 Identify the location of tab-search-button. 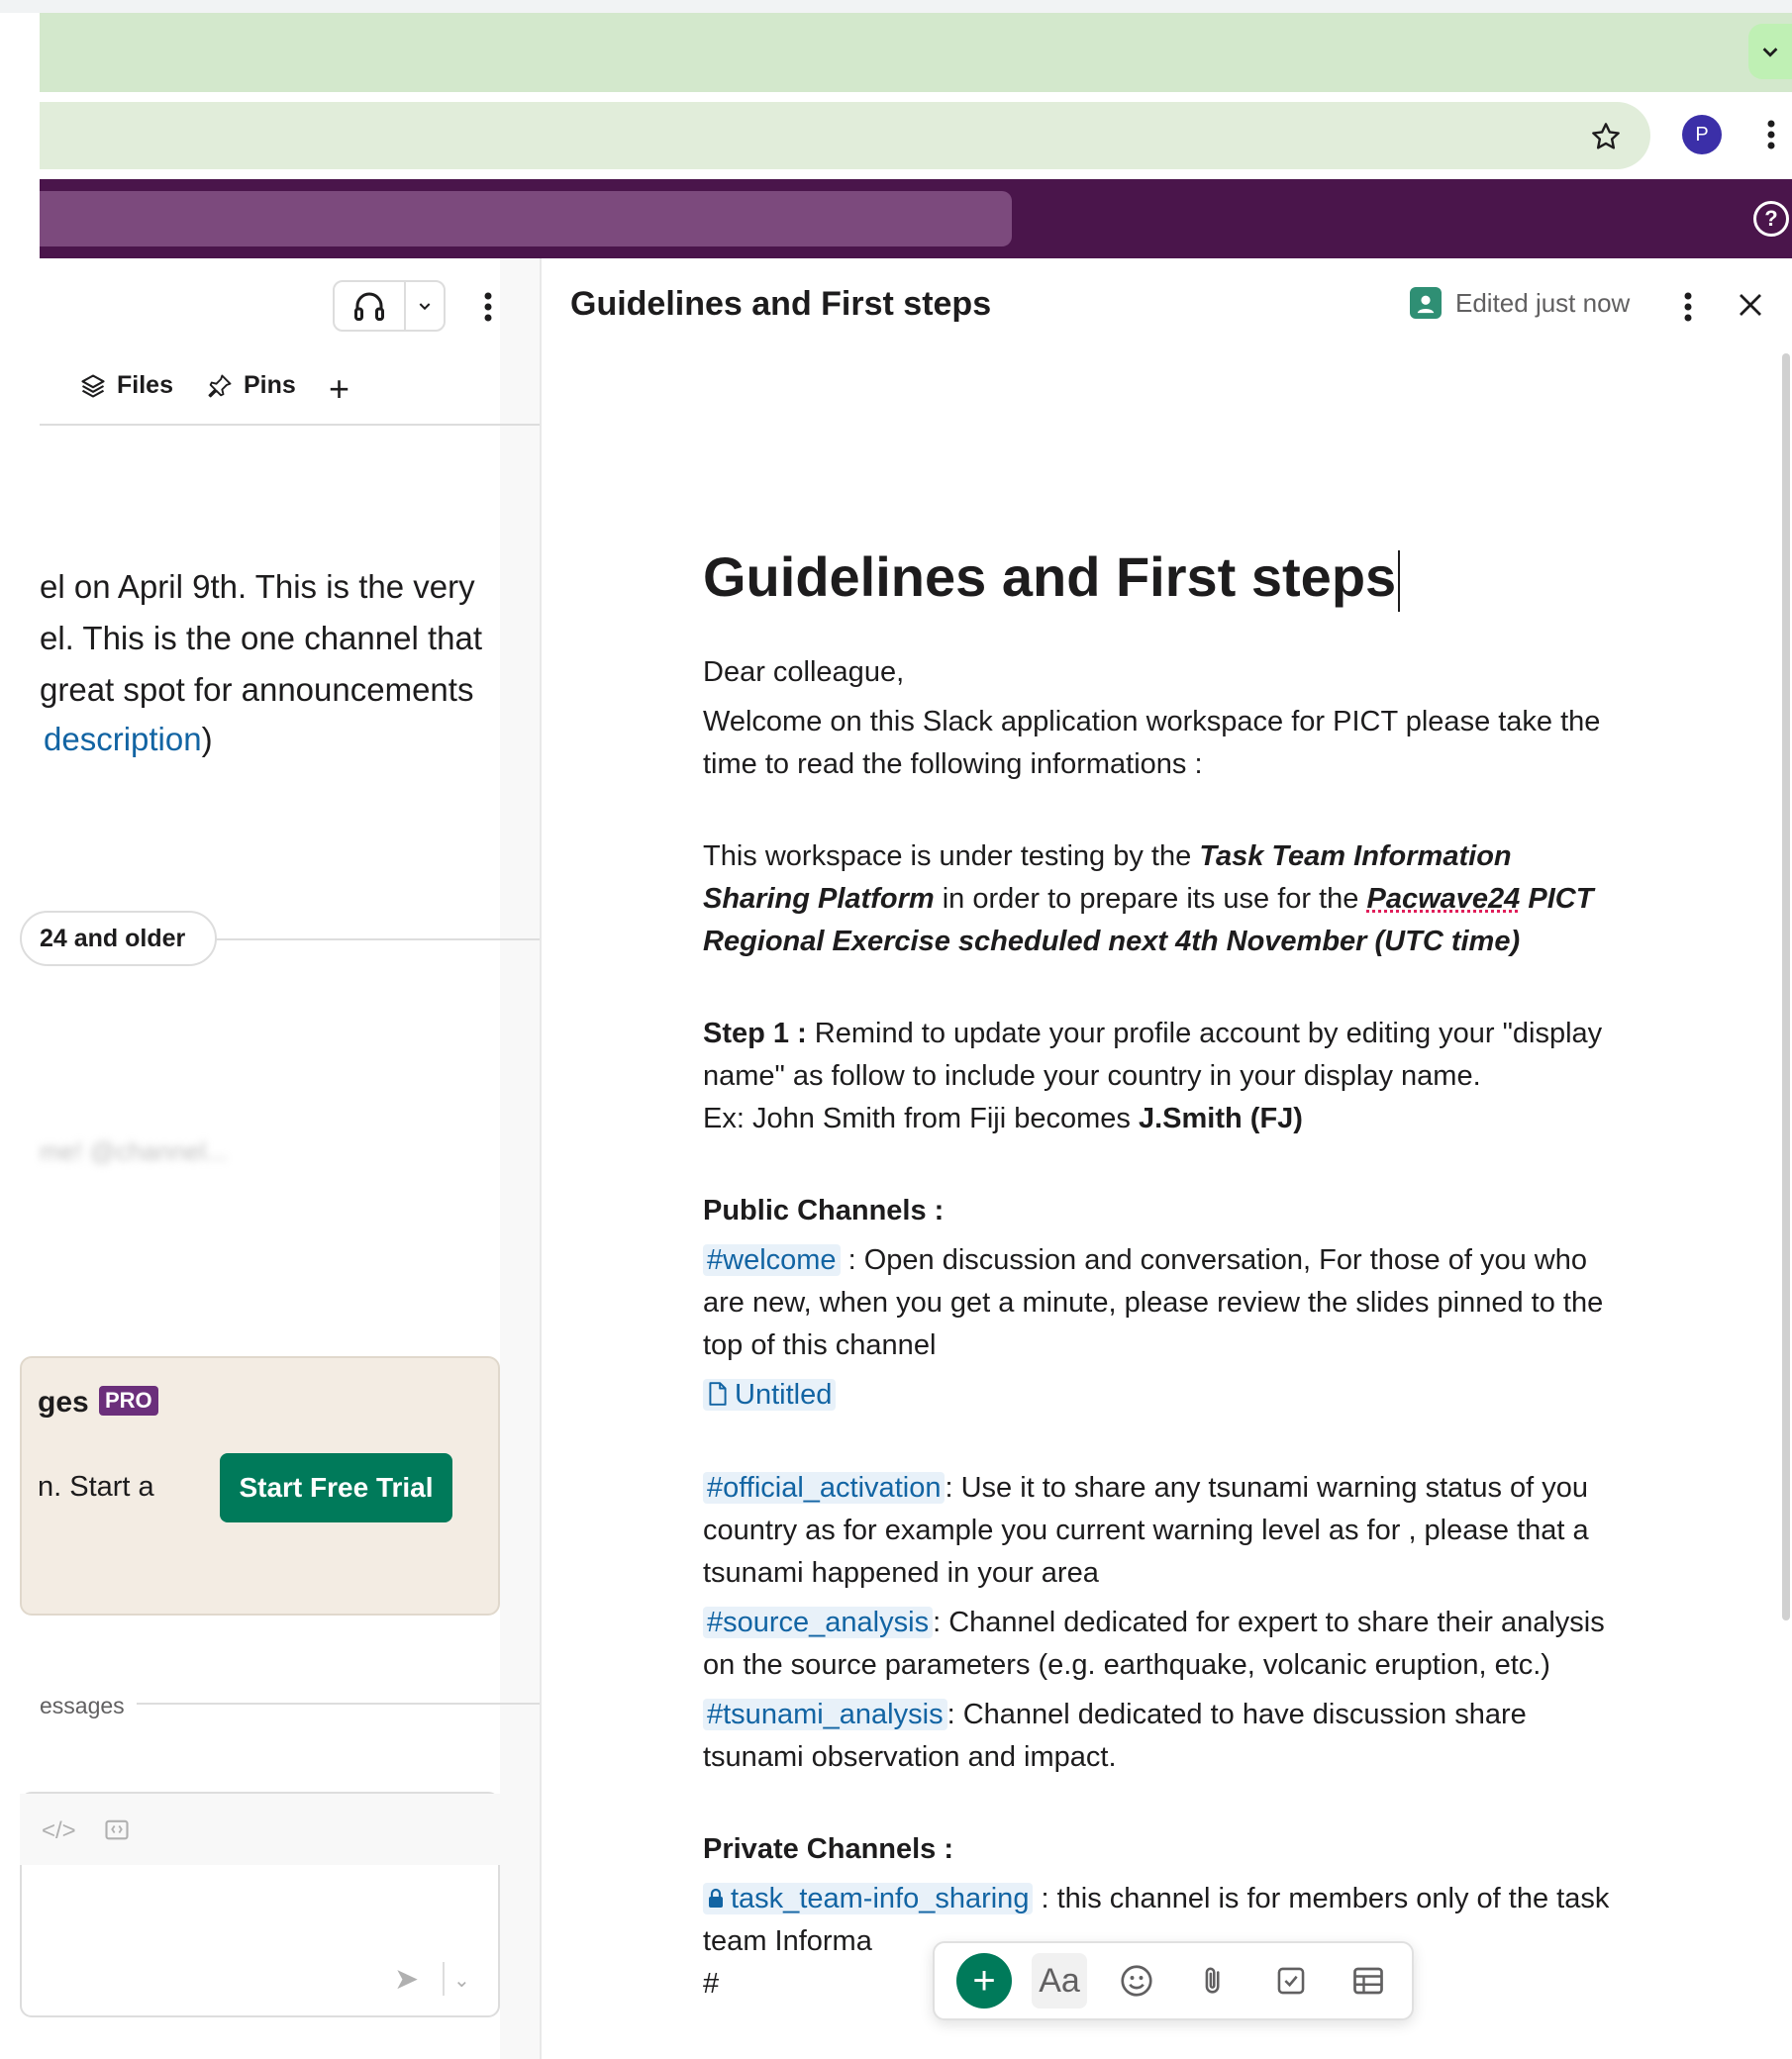
(1770, 51).